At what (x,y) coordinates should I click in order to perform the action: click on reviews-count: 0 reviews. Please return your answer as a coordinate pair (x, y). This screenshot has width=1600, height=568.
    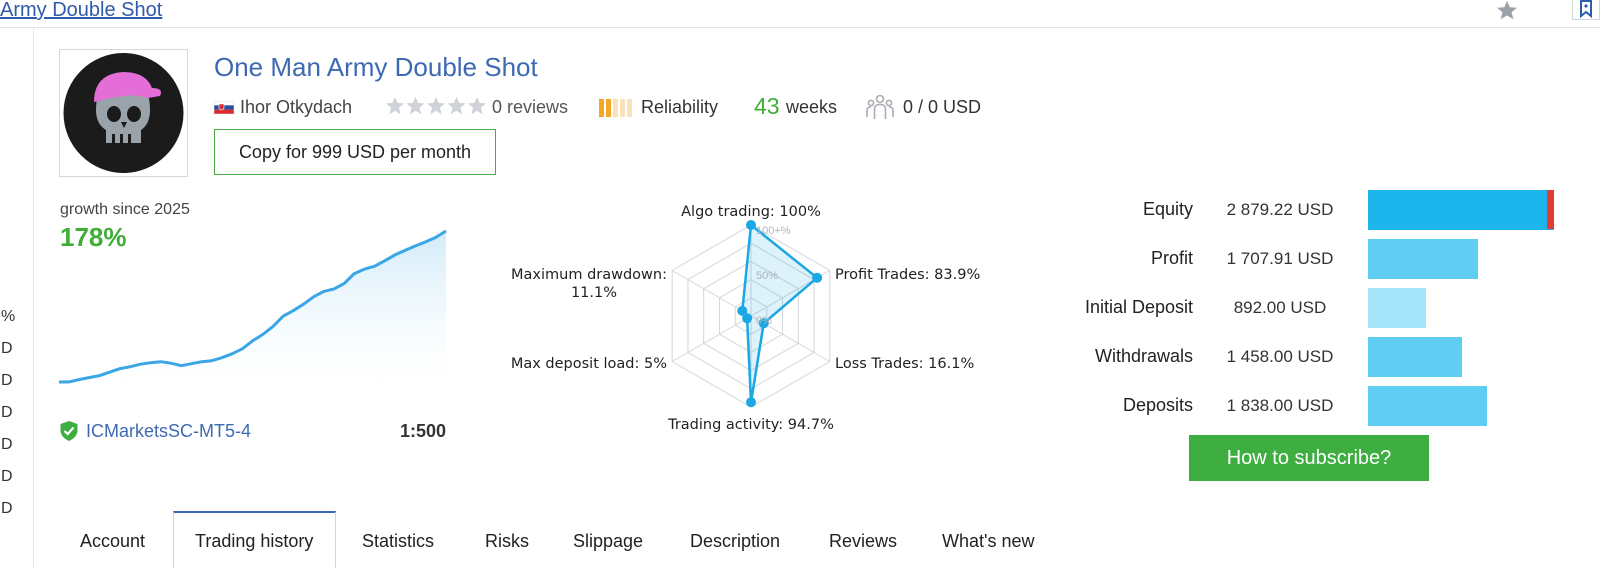
    Looking at the image, I should click on (530, 107).